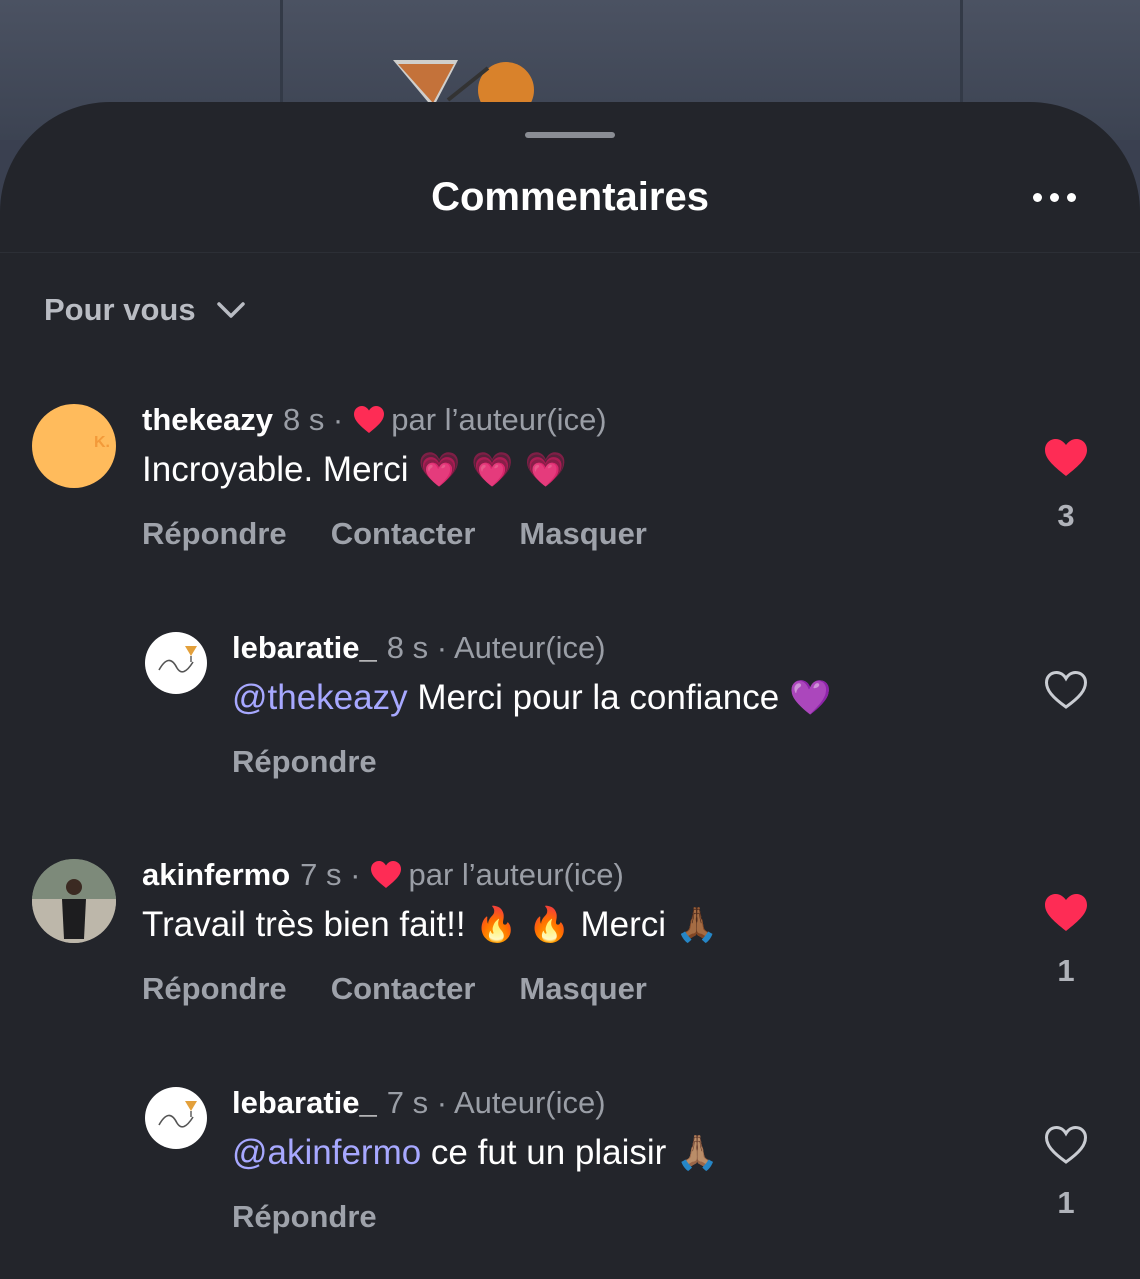 The image size is (1140, 1279). Describe the element at coordinates (330, 874) in the screenshot. I see `comment-time: 7 s ·` at that location.